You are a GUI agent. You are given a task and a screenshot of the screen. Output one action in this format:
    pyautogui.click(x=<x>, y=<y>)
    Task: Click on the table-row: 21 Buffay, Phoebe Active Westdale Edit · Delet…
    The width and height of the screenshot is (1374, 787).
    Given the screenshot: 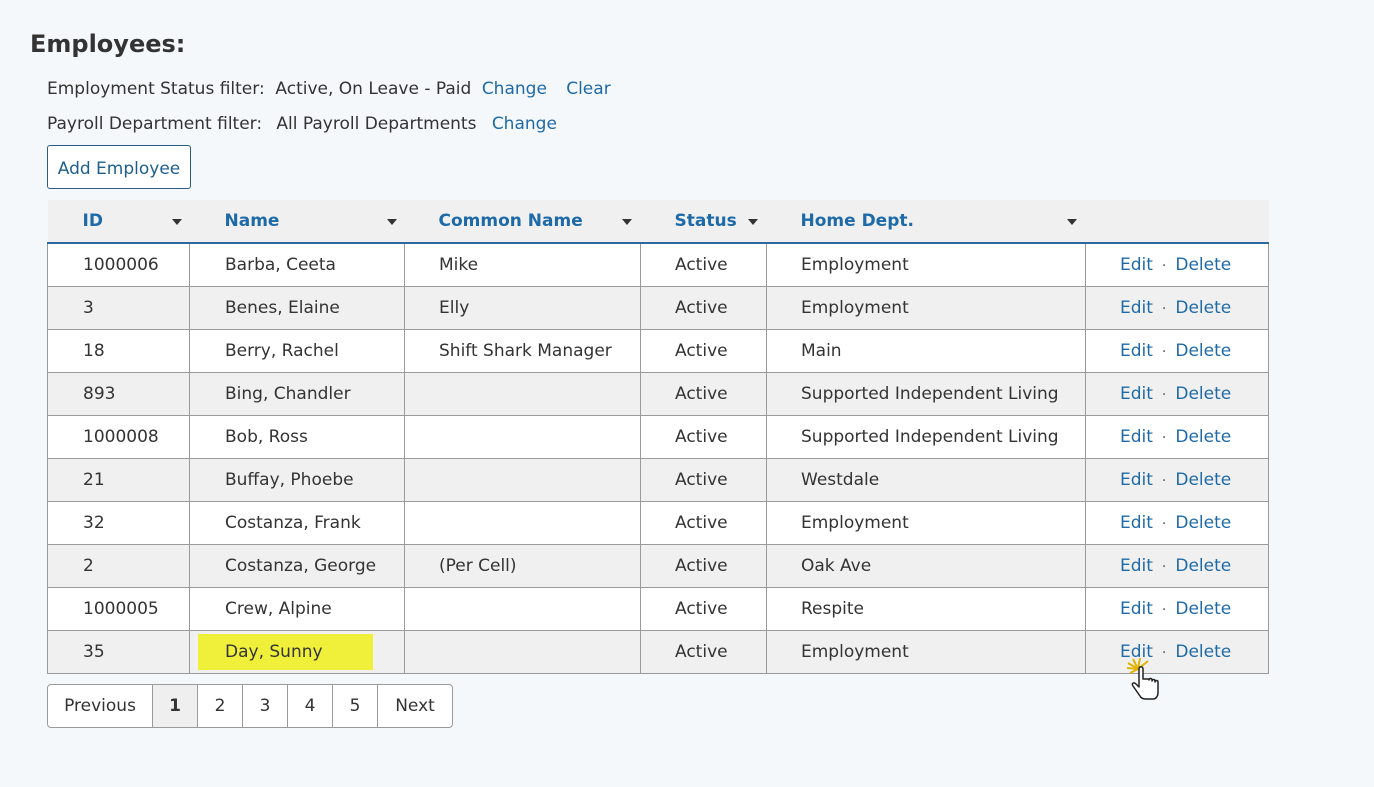 What is the action you would take?
    pyautogui.click(x=658, y=480)
    